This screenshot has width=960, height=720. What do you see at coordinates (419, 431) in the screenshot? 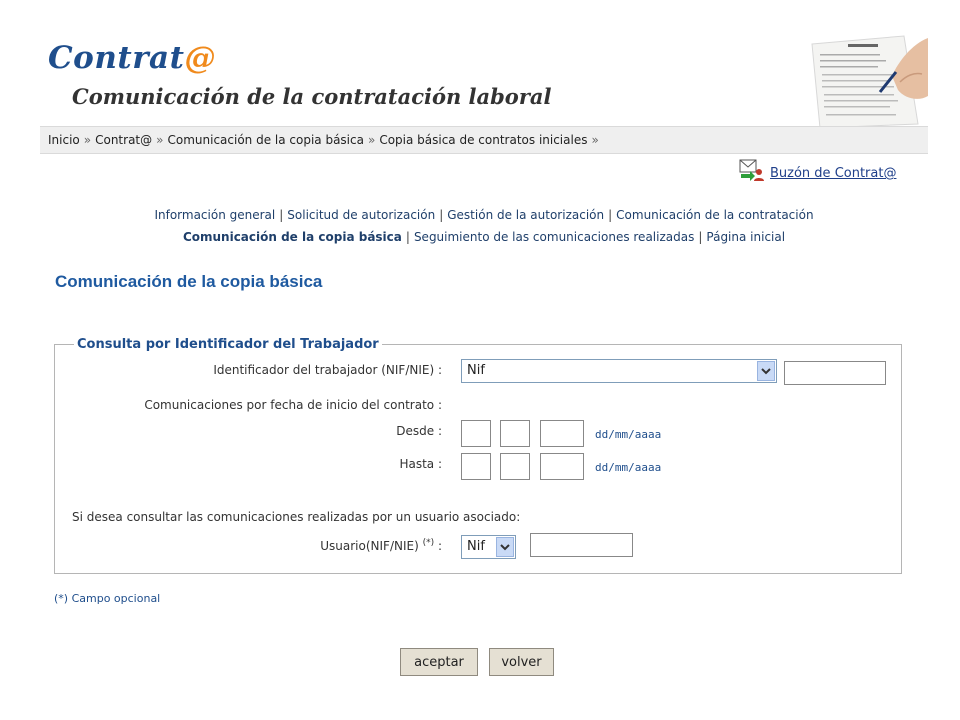
I see `desde-label: Desde :` at bounding box center [419, 431].